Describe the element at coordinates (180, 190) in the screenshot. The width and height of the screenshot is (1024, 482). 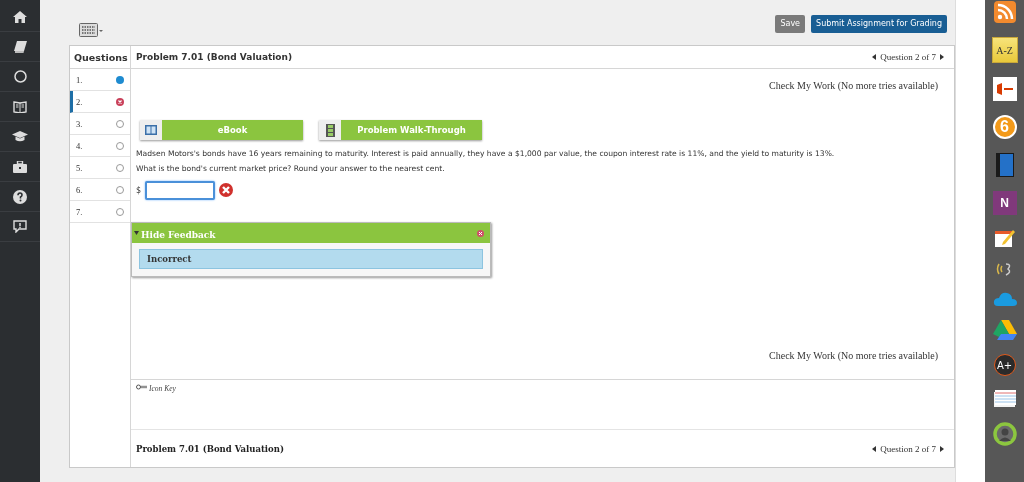
I see `answer-field` at that location.